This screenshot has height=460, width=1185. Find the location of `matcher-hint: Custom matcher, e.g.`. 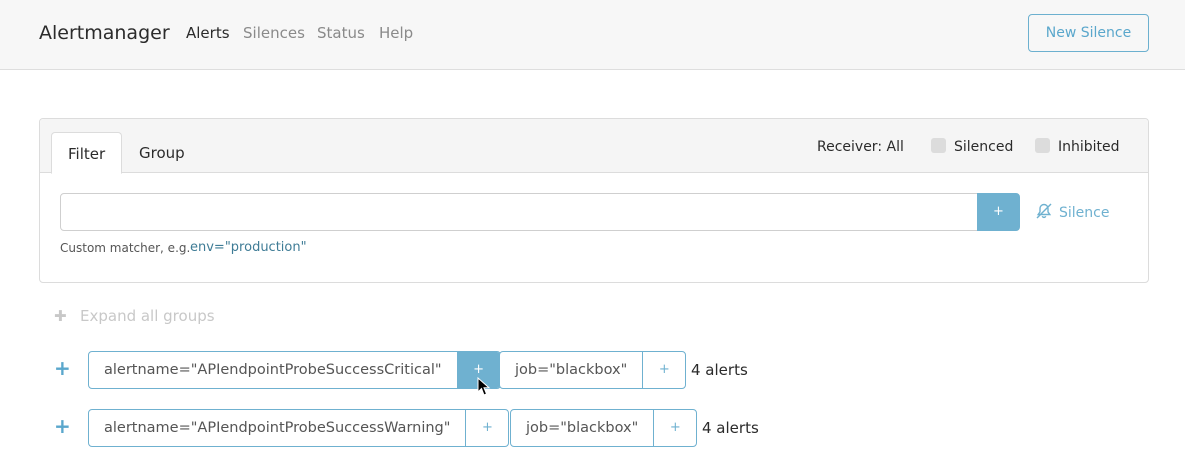

matcher-hint: Custom matcher, e.g. is located at coordinates (125, 248).